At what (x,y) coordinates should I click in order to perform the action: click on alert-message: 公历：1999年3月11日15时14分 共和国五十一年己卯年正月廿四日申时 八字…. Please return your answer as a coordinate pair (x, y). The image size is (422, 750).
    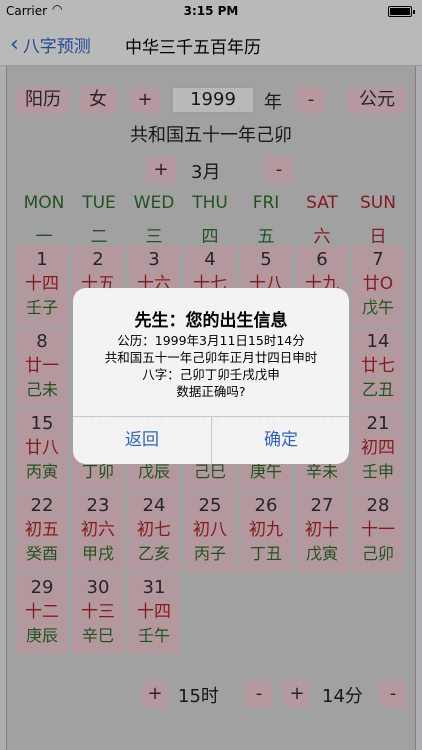
    Looking at the image, I should click on (211, 366).